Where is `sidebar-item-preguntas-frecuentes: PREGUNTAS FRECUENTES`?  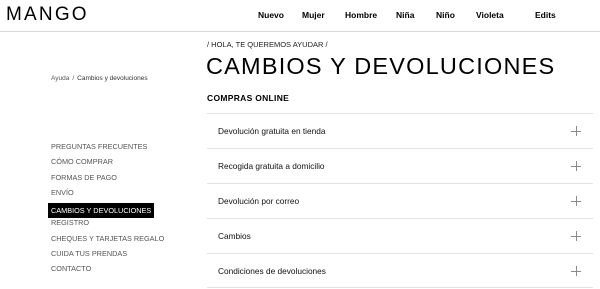 sidebar-item-preguntas-frecuentes: PREGUNTAS FRECUENTES is located at coordinates (118, 146).